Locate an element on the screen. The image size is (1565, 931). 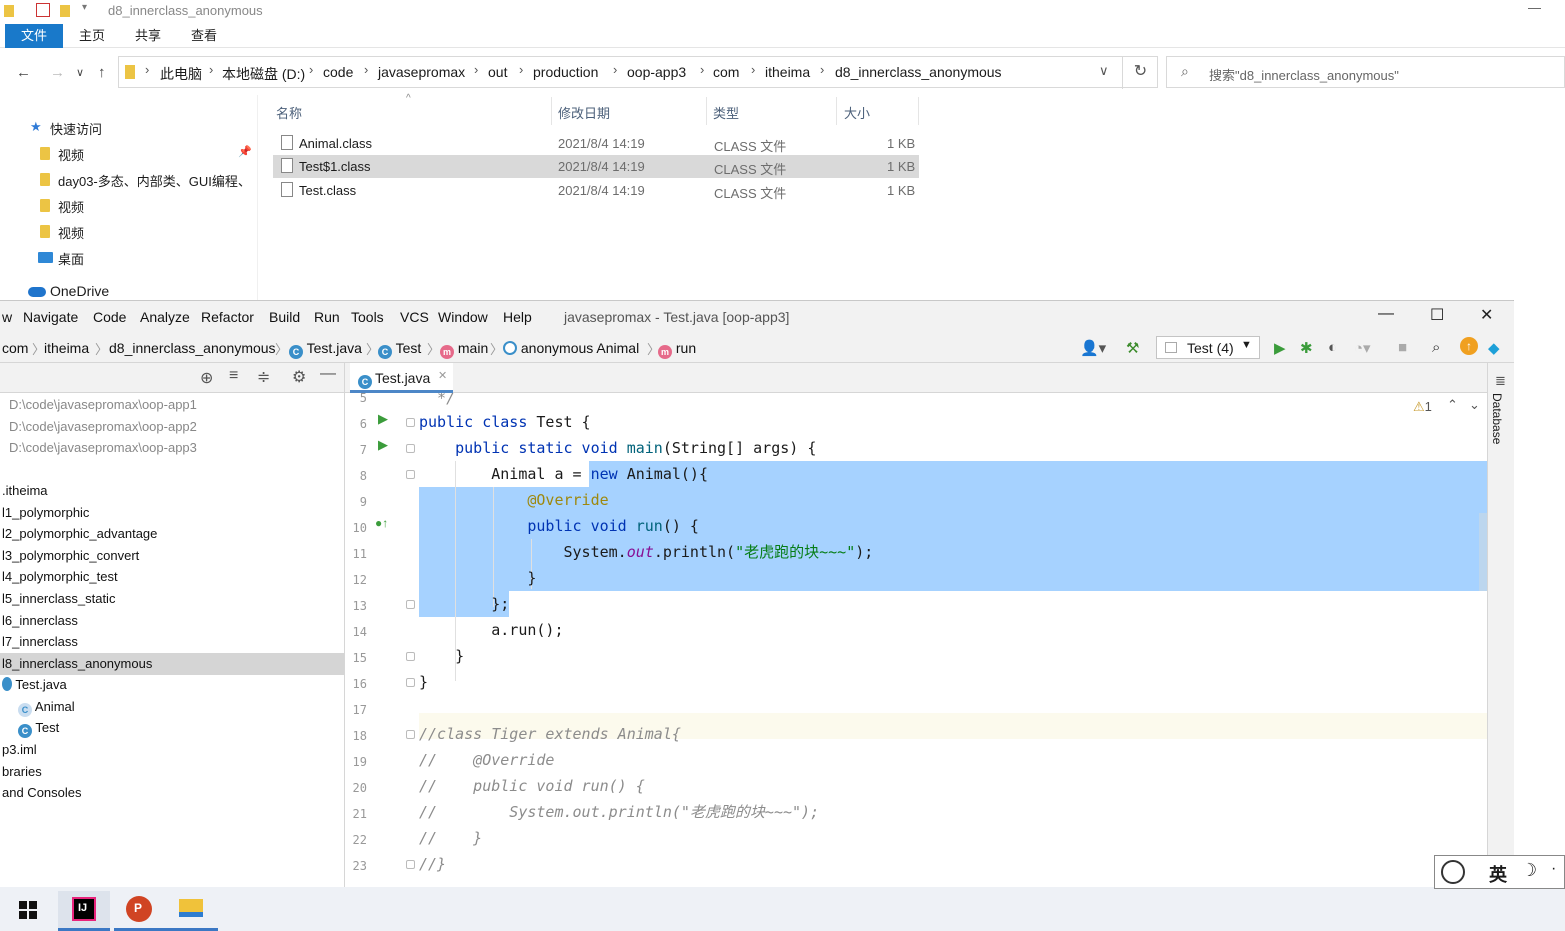
pin-icon: 📌 is located at coordinates (245, 151).